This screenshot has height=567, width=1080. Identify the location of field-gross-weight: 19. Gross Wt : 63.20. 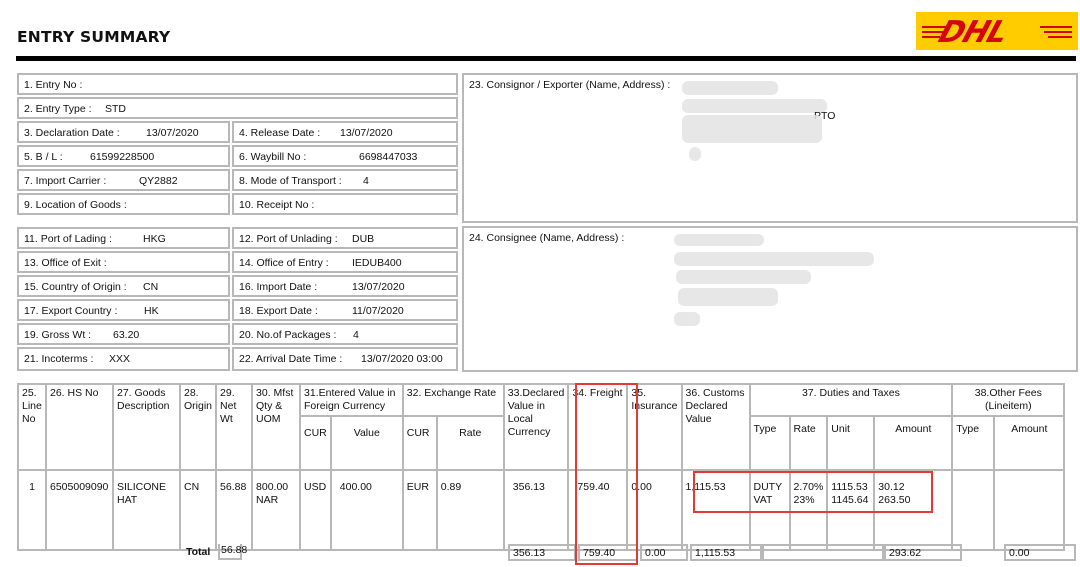
(123, 334).